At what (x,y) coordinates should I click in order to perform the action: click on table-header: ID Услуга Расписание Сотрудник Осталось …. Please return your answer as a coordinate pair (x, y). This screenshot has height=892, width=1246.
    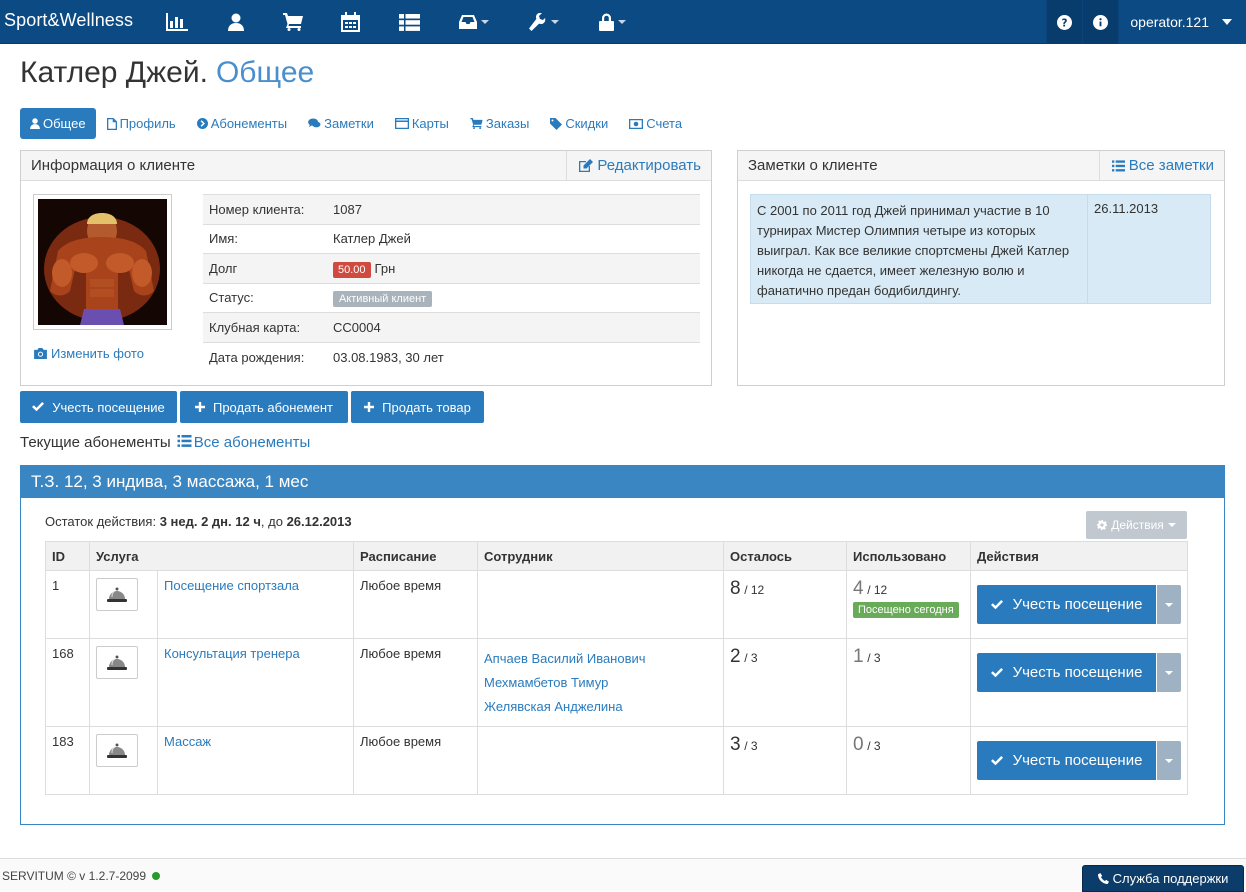
    Looking at the image, I should click on (616, 556).